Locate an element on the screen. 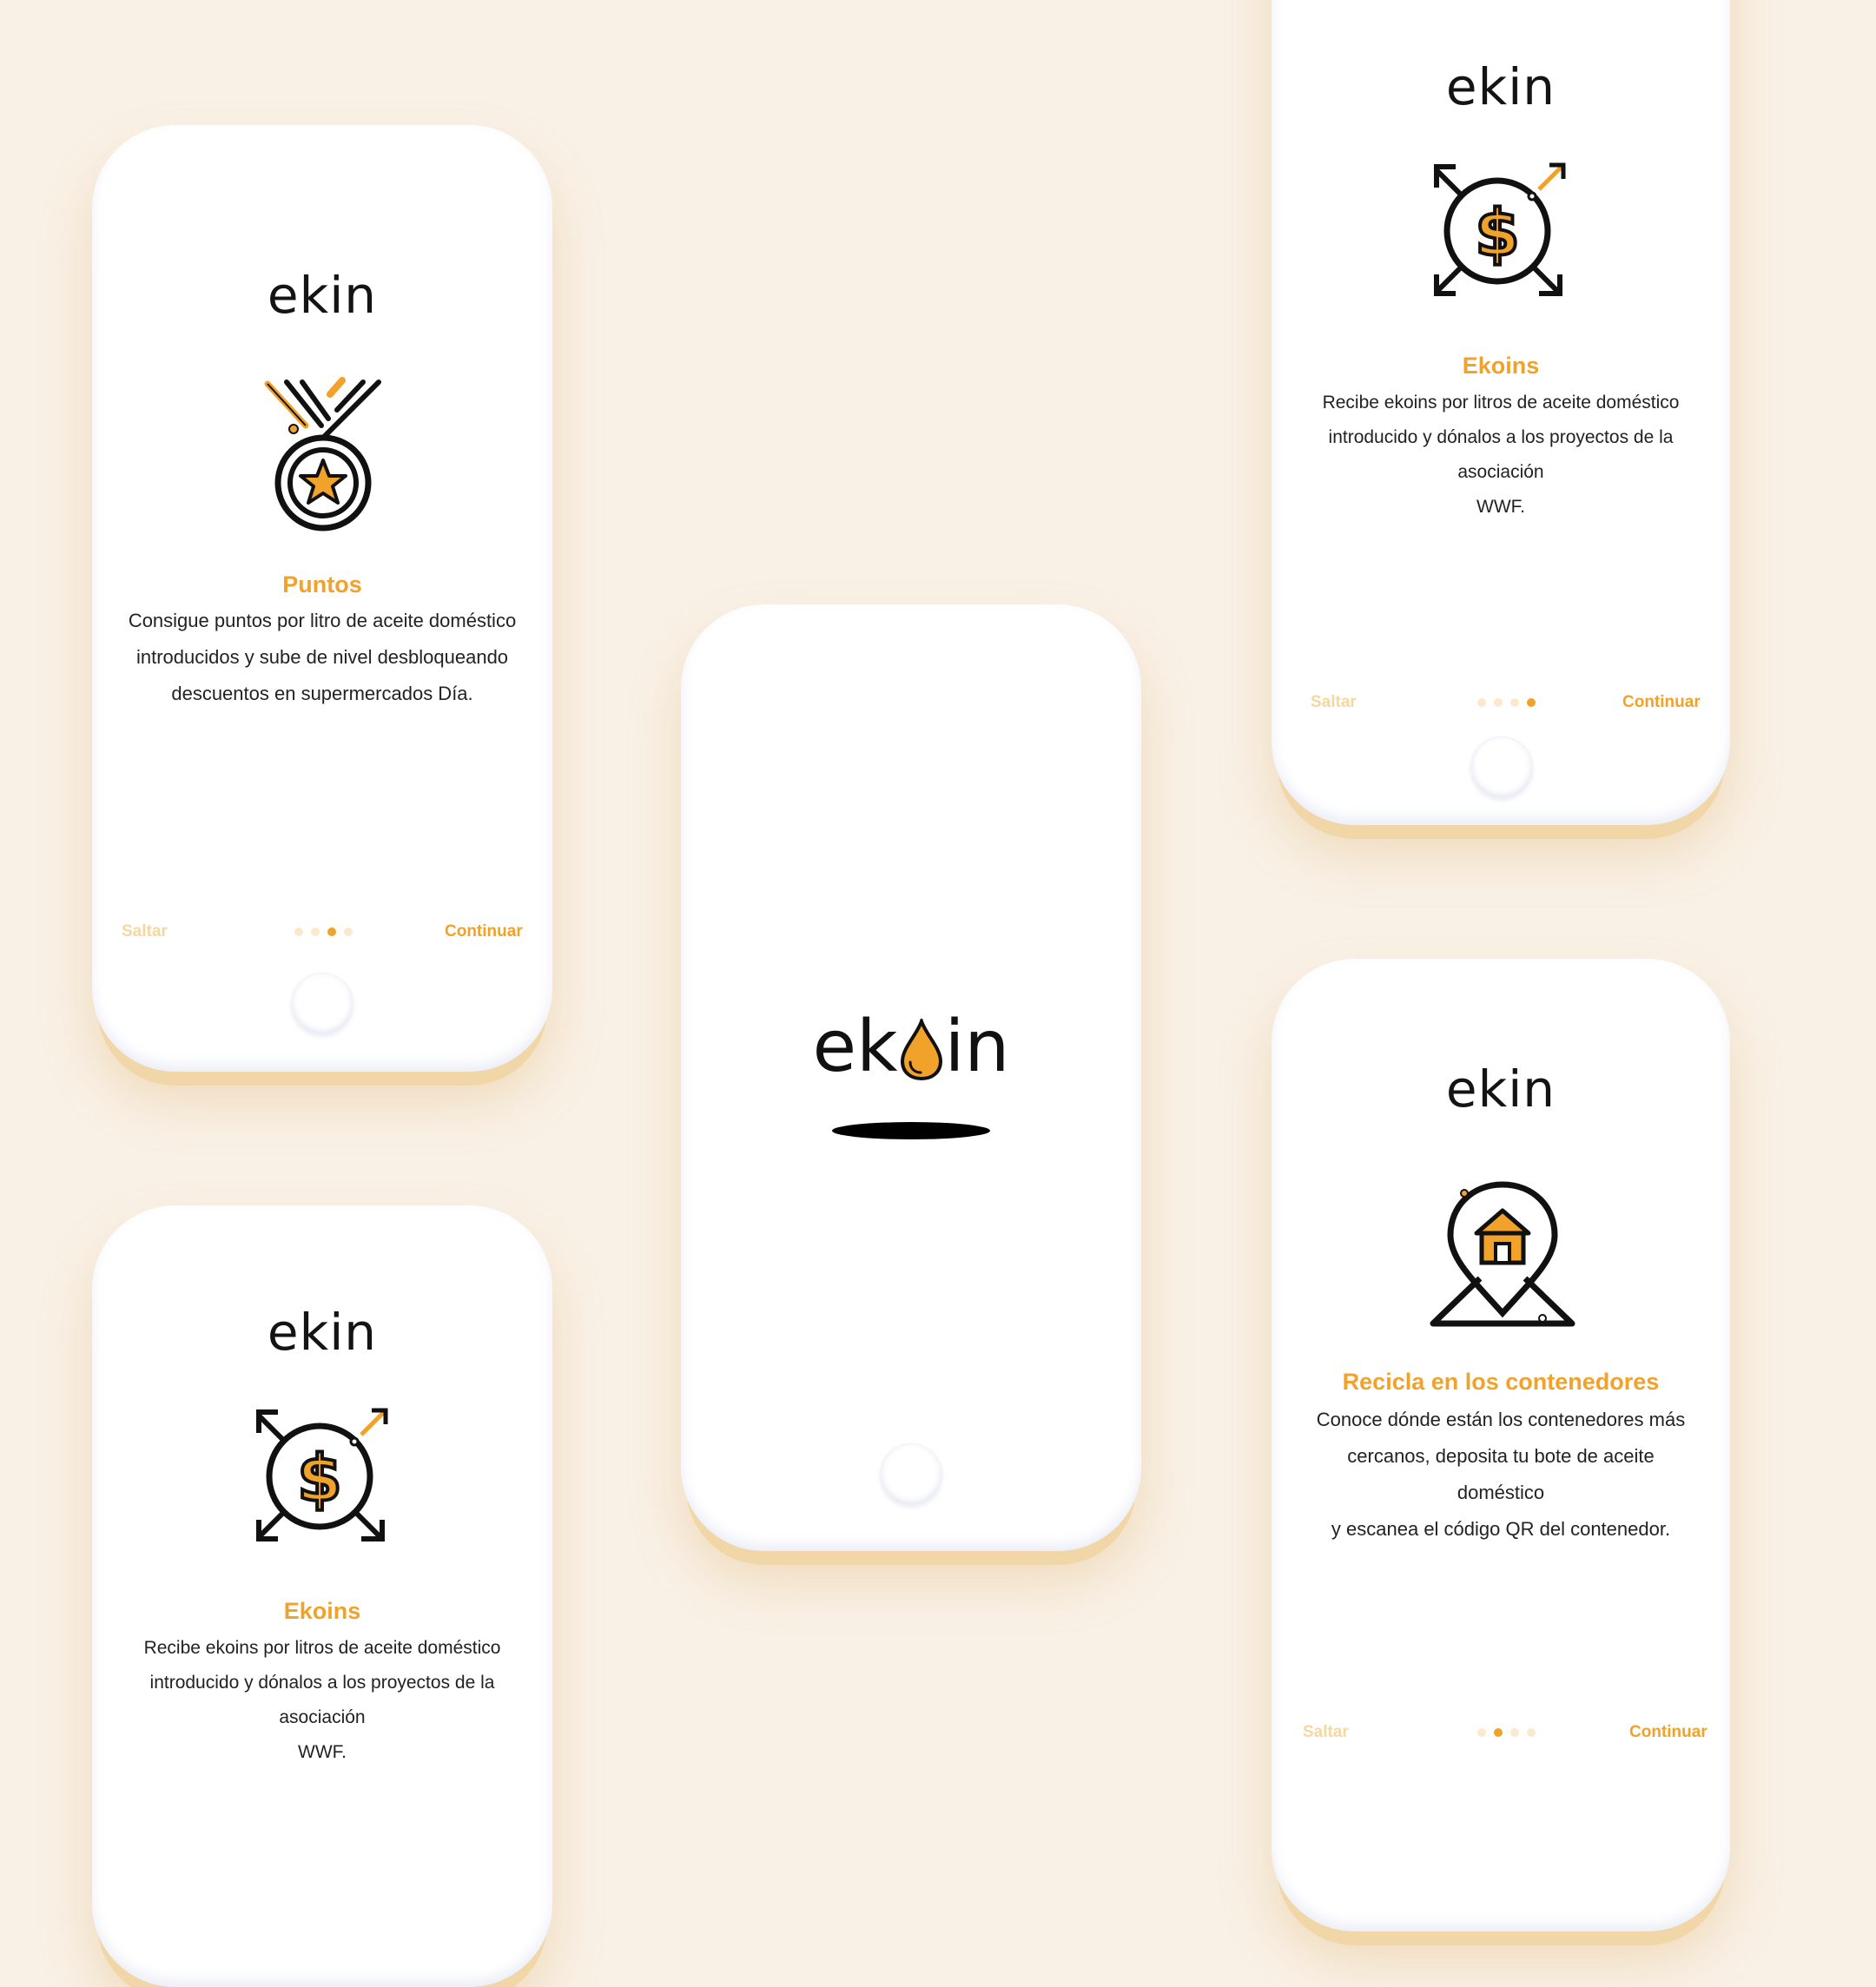  ekoin-splash-logo: ek in is located at coordinates (911, 1047).